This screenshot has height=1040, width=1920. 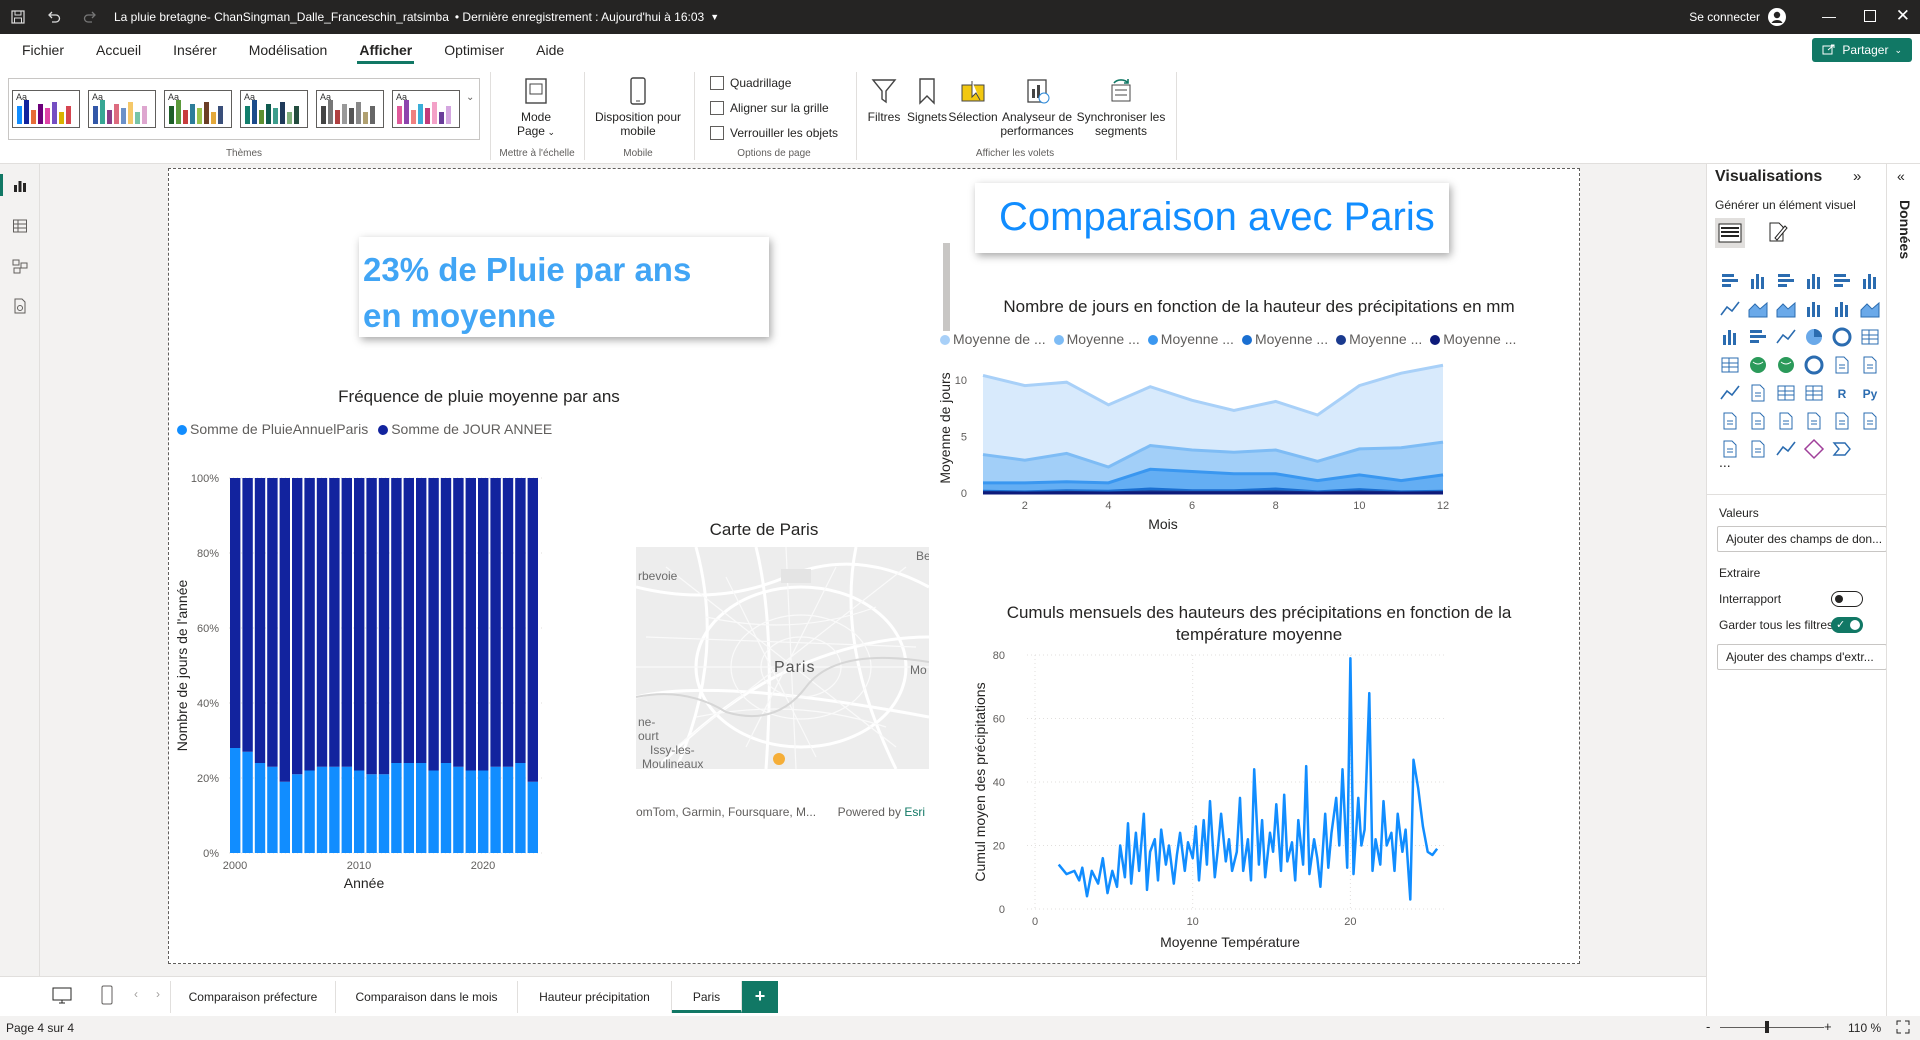 I want to click on cross-report-toggle, so click(x=1847, y=599).